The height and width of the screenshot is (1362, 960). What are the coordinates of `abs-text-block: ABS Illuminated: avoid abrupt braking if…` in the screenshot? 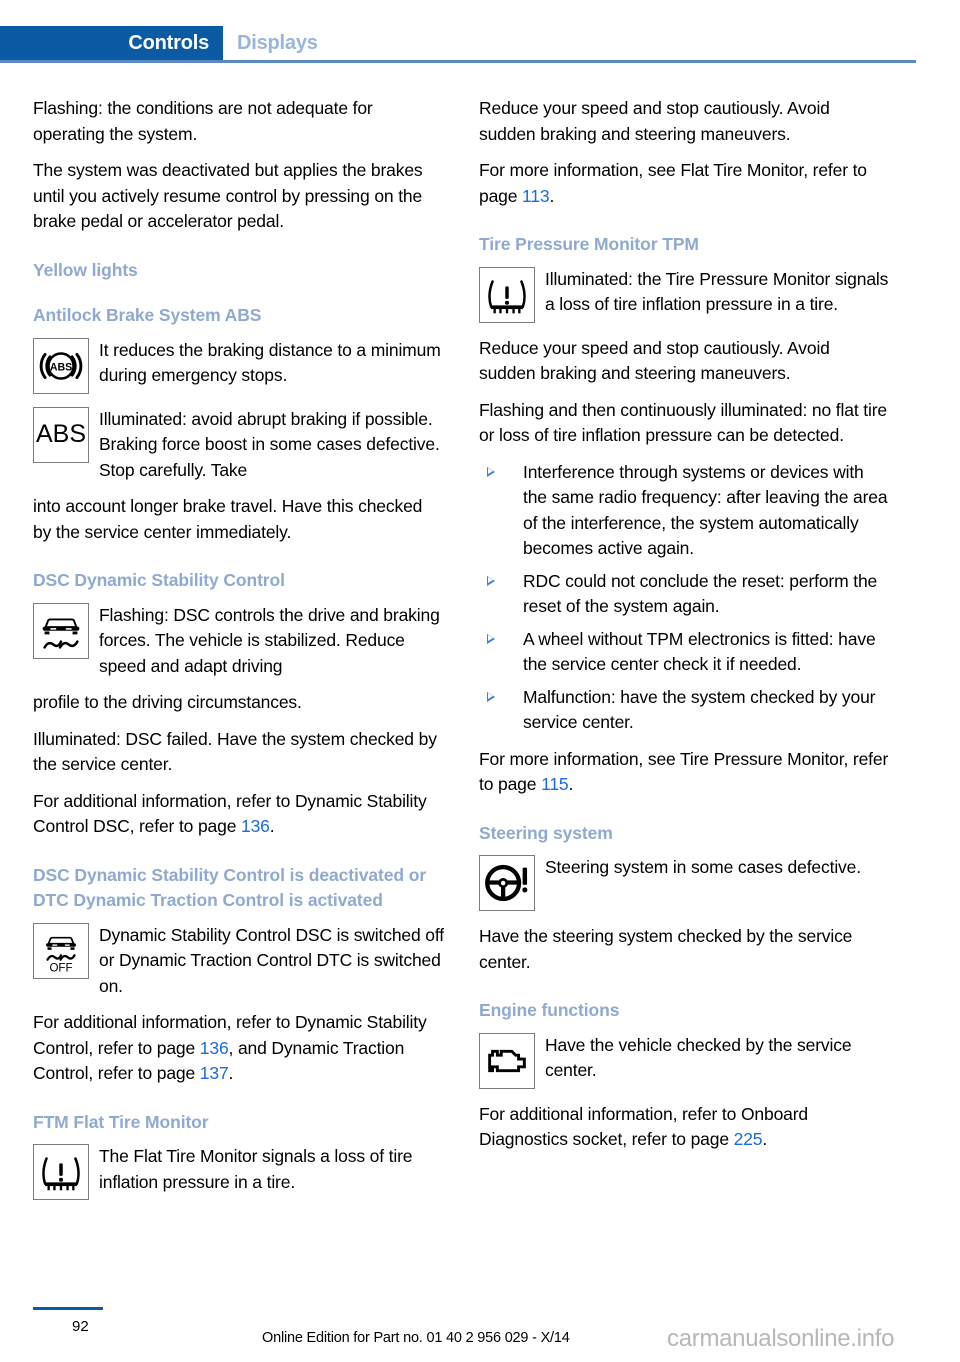 It's located at (238, 445).